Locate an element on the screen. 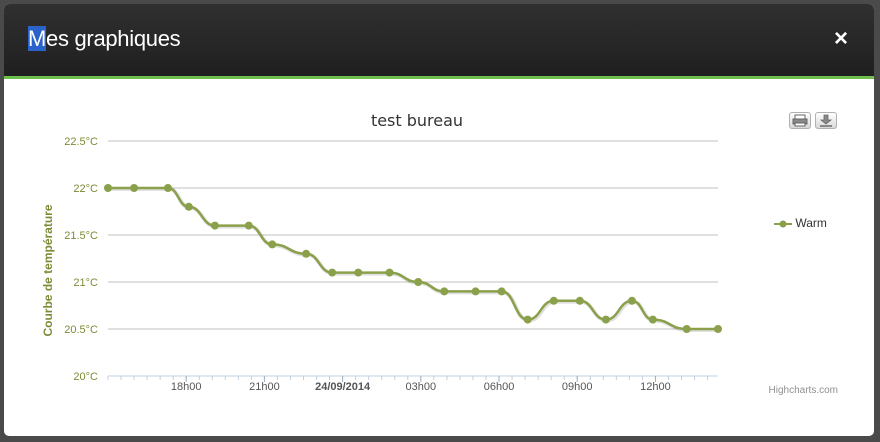 The height and width of the screenshot is (442, 880). close-button: × is located at coordinates (841, 39).